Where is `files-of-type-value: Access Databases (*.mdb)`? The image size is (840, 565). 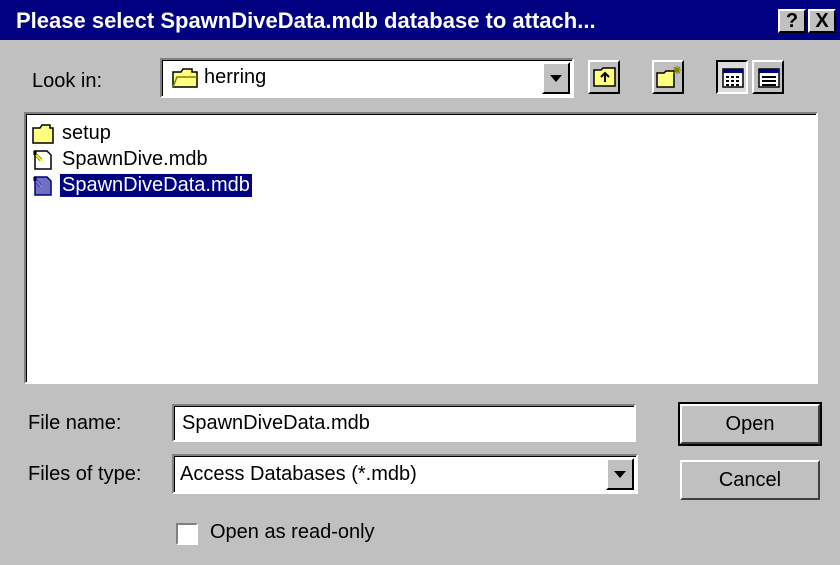 files-of-type-value: Access Databases (*.mdb) is located at coordinates (298, 474).